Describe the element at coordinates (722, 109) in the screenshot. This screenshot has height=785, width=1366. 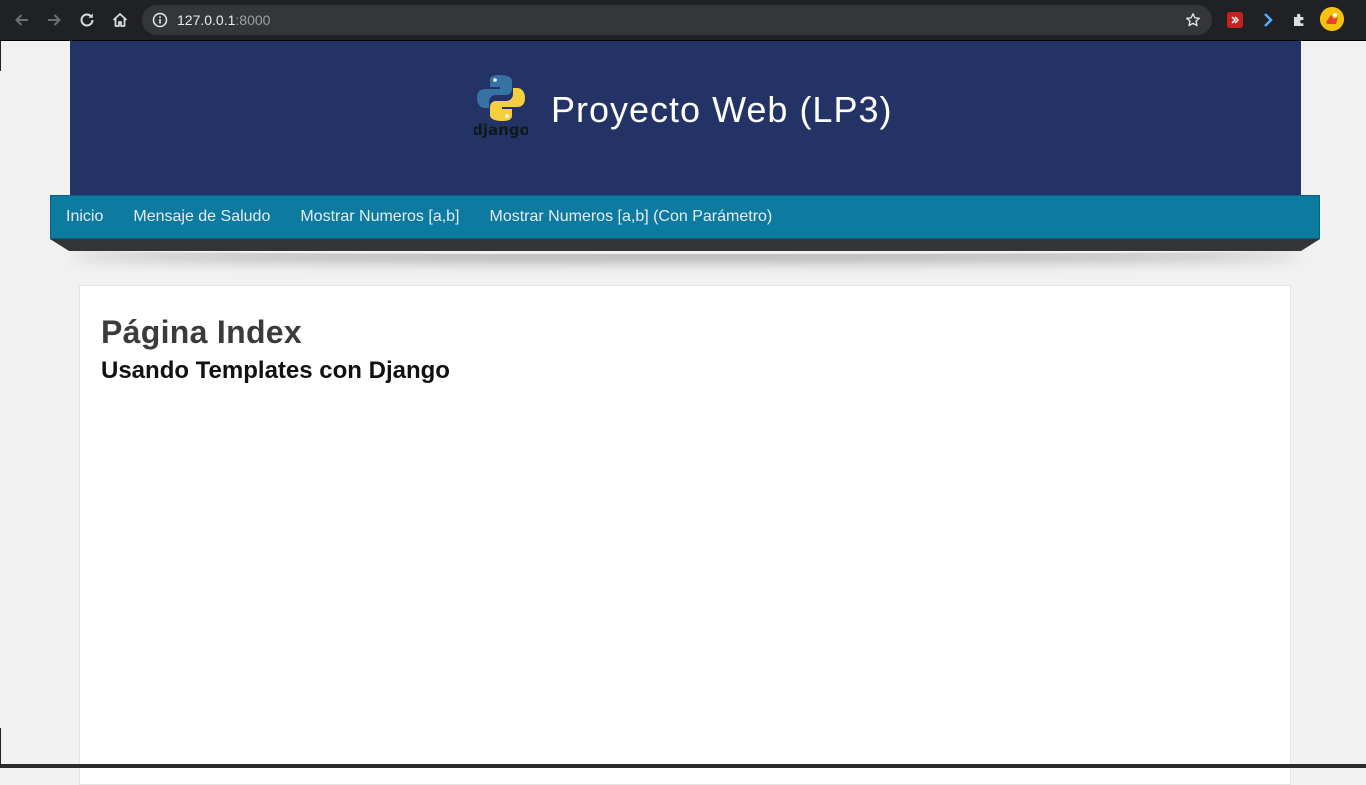
I see `site-title: Proyecto Web (LP3)` at that location.